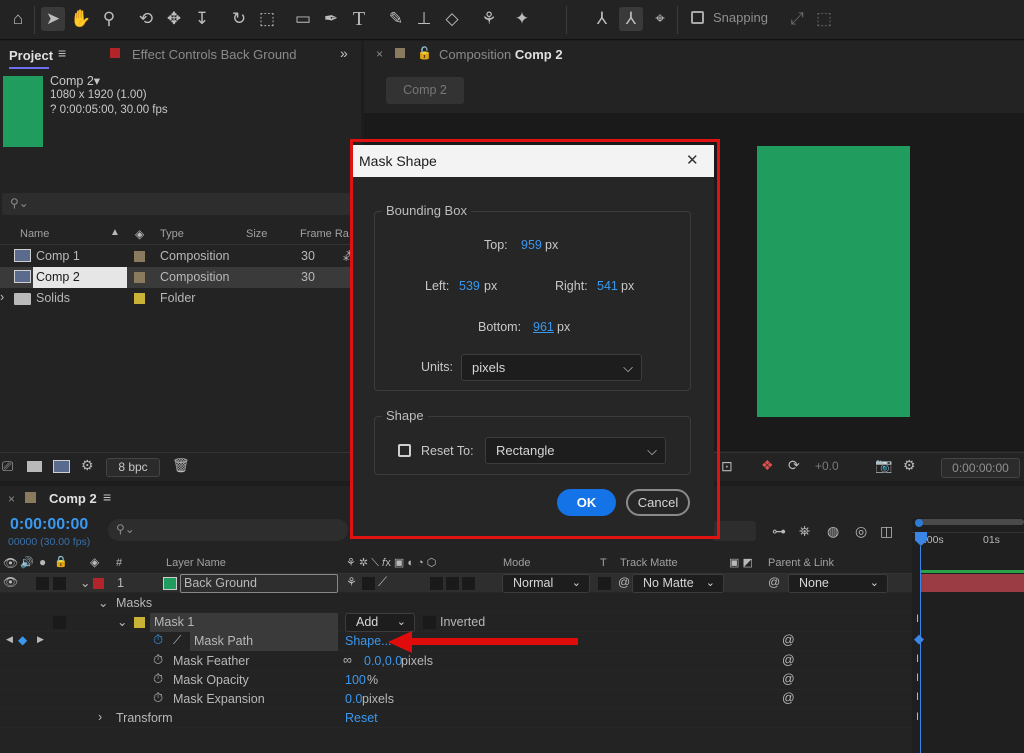 The image size is (1024, 753). Describe the element at coordinates (347, 660) in the screenshot. I see `link-icon: ∞` at that location.